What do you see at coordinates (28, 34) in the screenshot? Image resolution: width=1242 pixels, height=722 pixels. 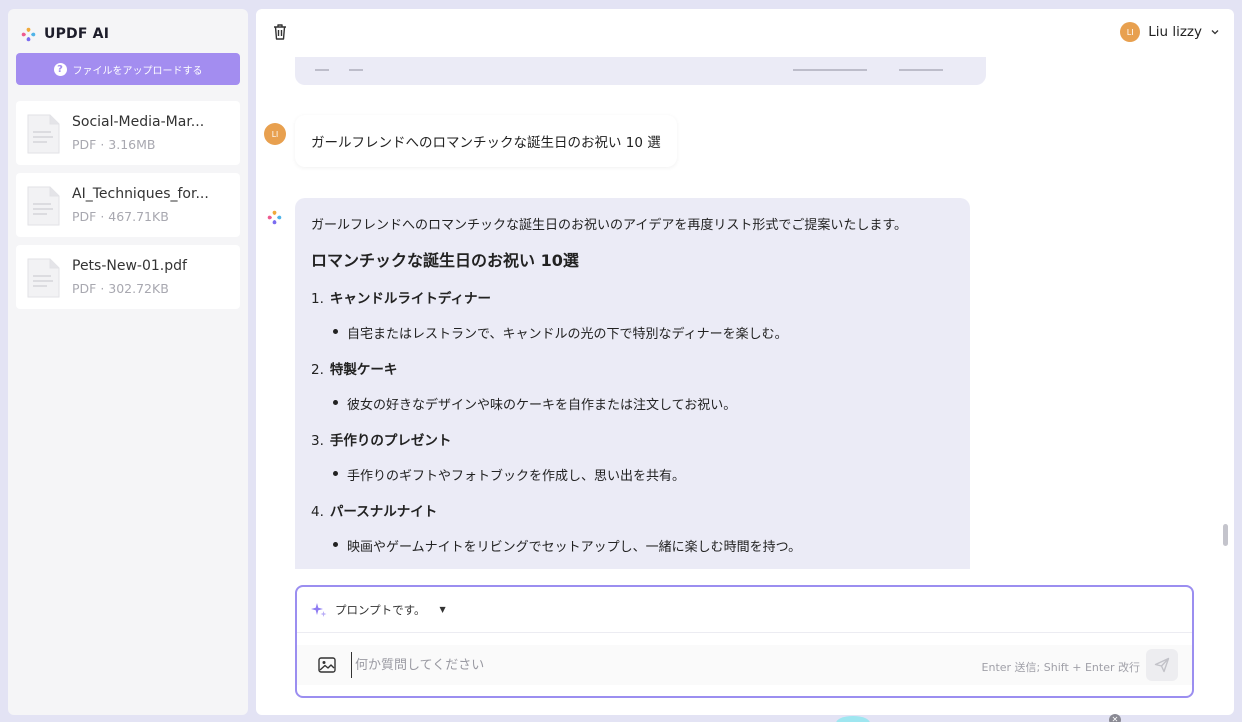 I see `updf-logo-icon` at bounding box center [28, 34].